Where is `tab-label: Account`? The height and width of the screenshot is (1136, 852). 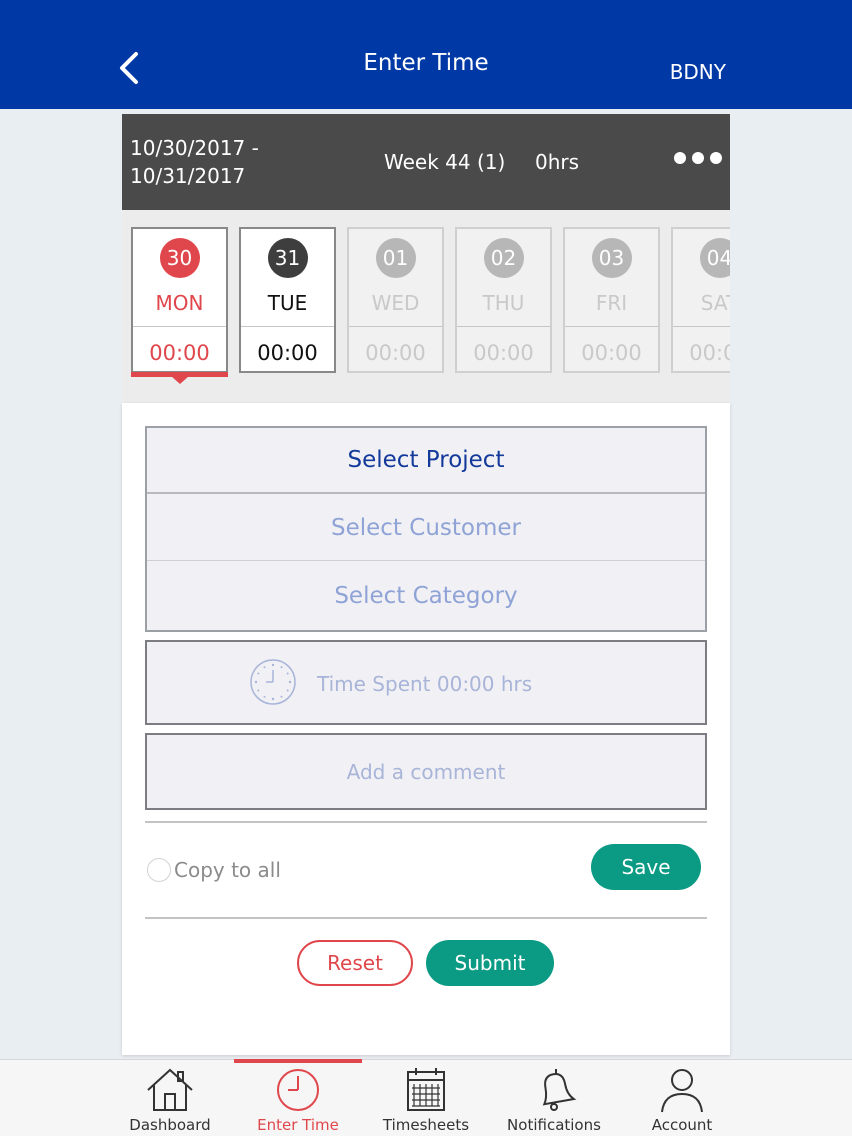
tab-label: Account is located at coordinates (682, 1125).